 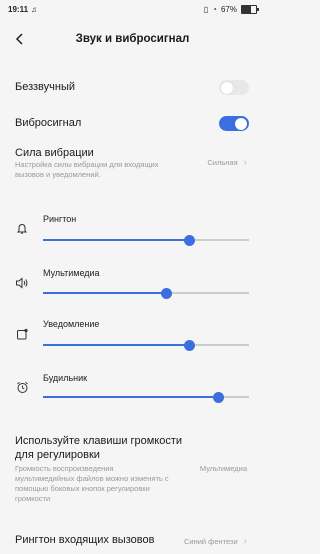 What do you see at coordinates (85, 540) in the screenshot?
I see `ringtone-title: Рингтон входящих вызовов` at bounding box center [85, 540].